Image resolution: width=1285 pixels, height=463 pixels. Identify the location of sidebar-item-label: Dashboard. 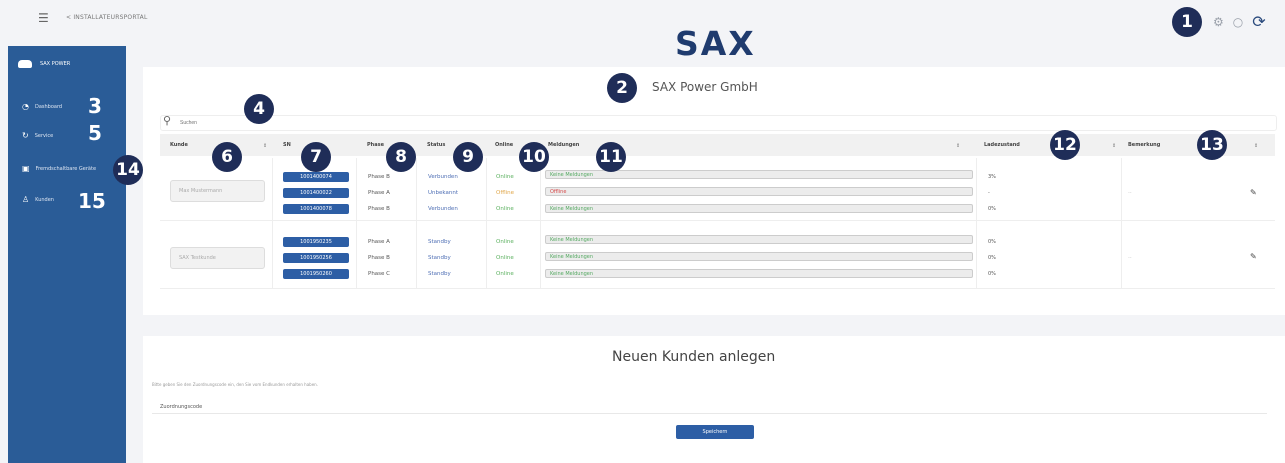
(48, 106).